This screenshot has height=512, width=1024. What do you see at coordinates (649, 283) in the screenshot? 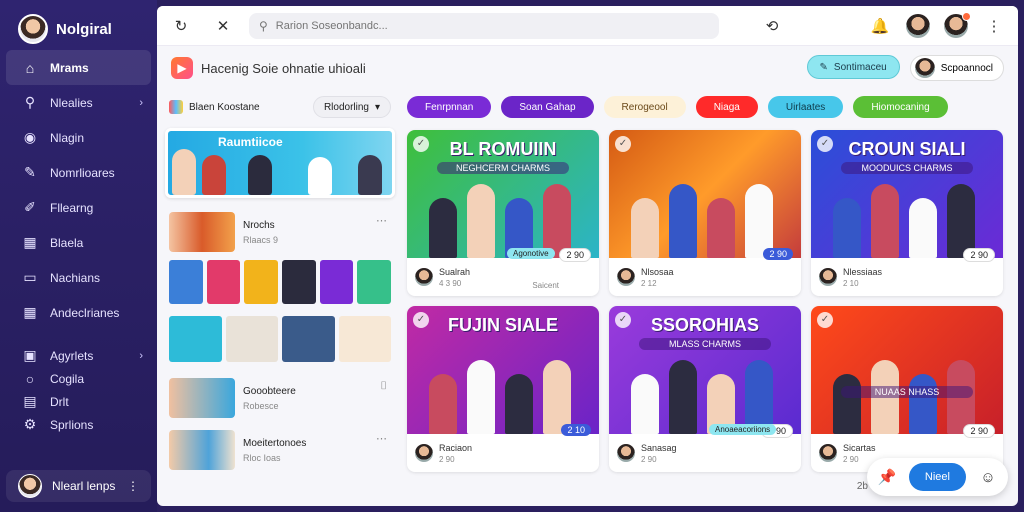
I see `view-count: 2 12` at bounding box center [649, 283].